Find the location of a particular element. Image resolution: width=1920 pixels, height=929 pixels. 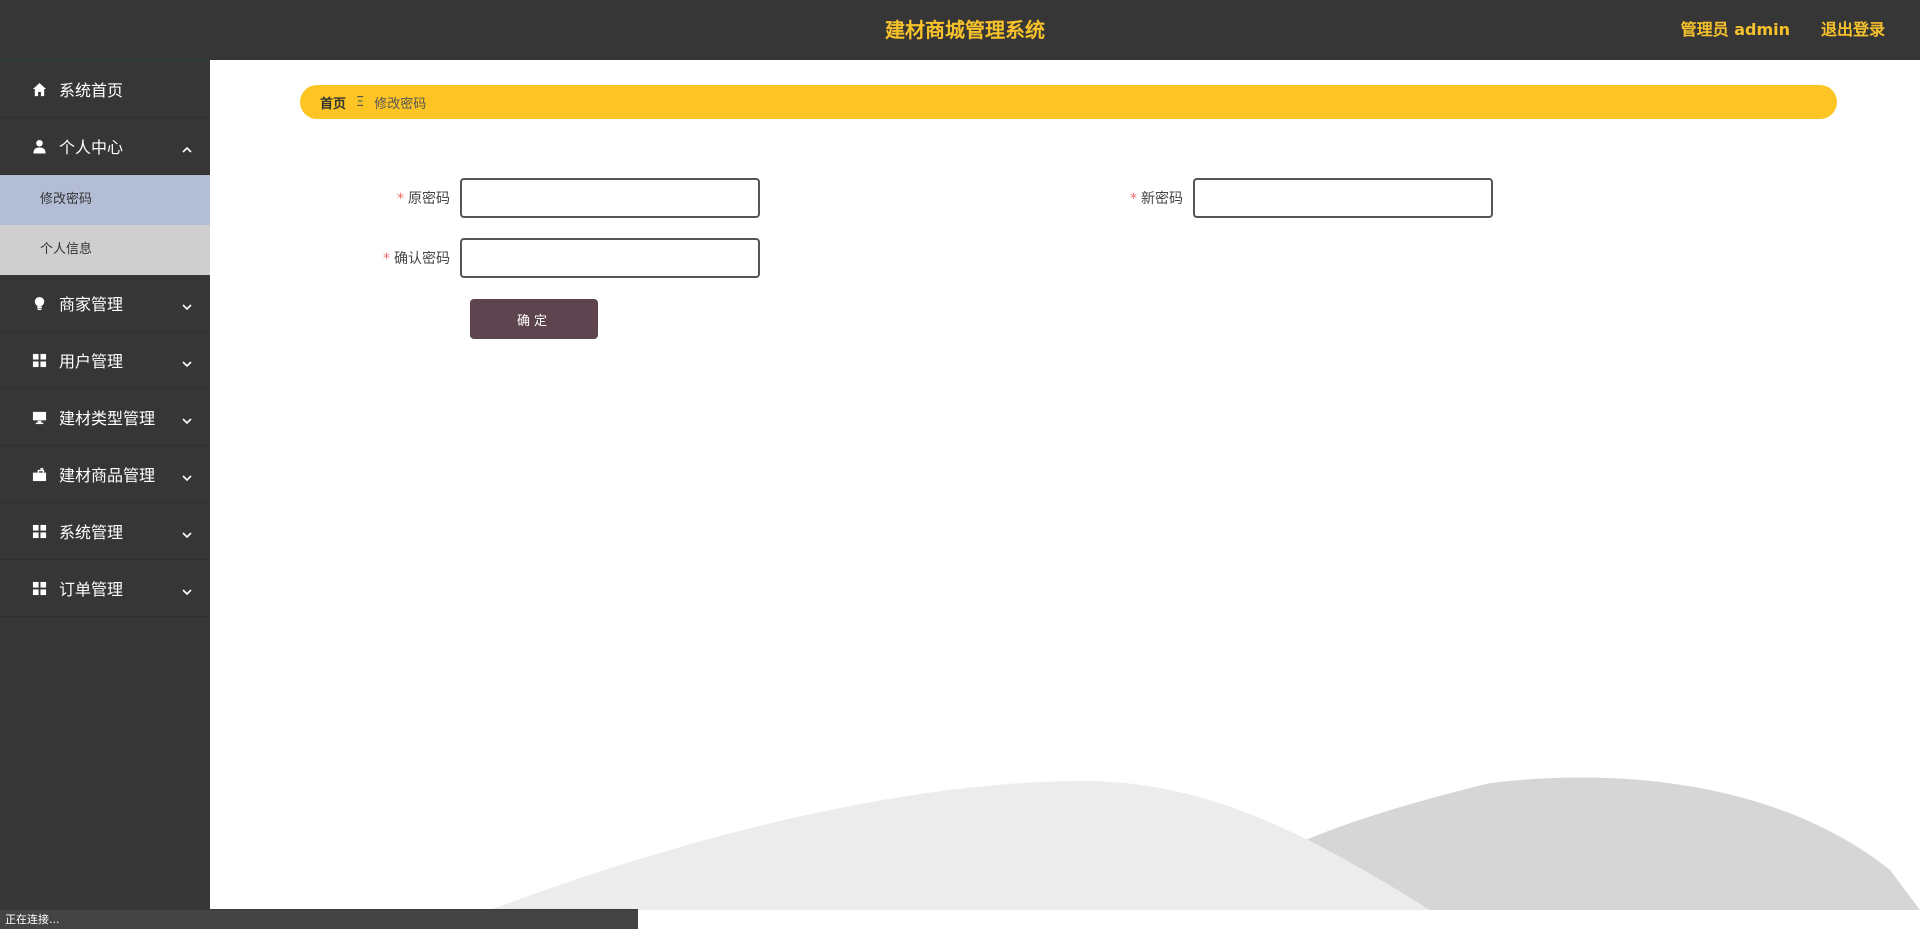

chevron-up-icon is located at coordinates (187, 146).